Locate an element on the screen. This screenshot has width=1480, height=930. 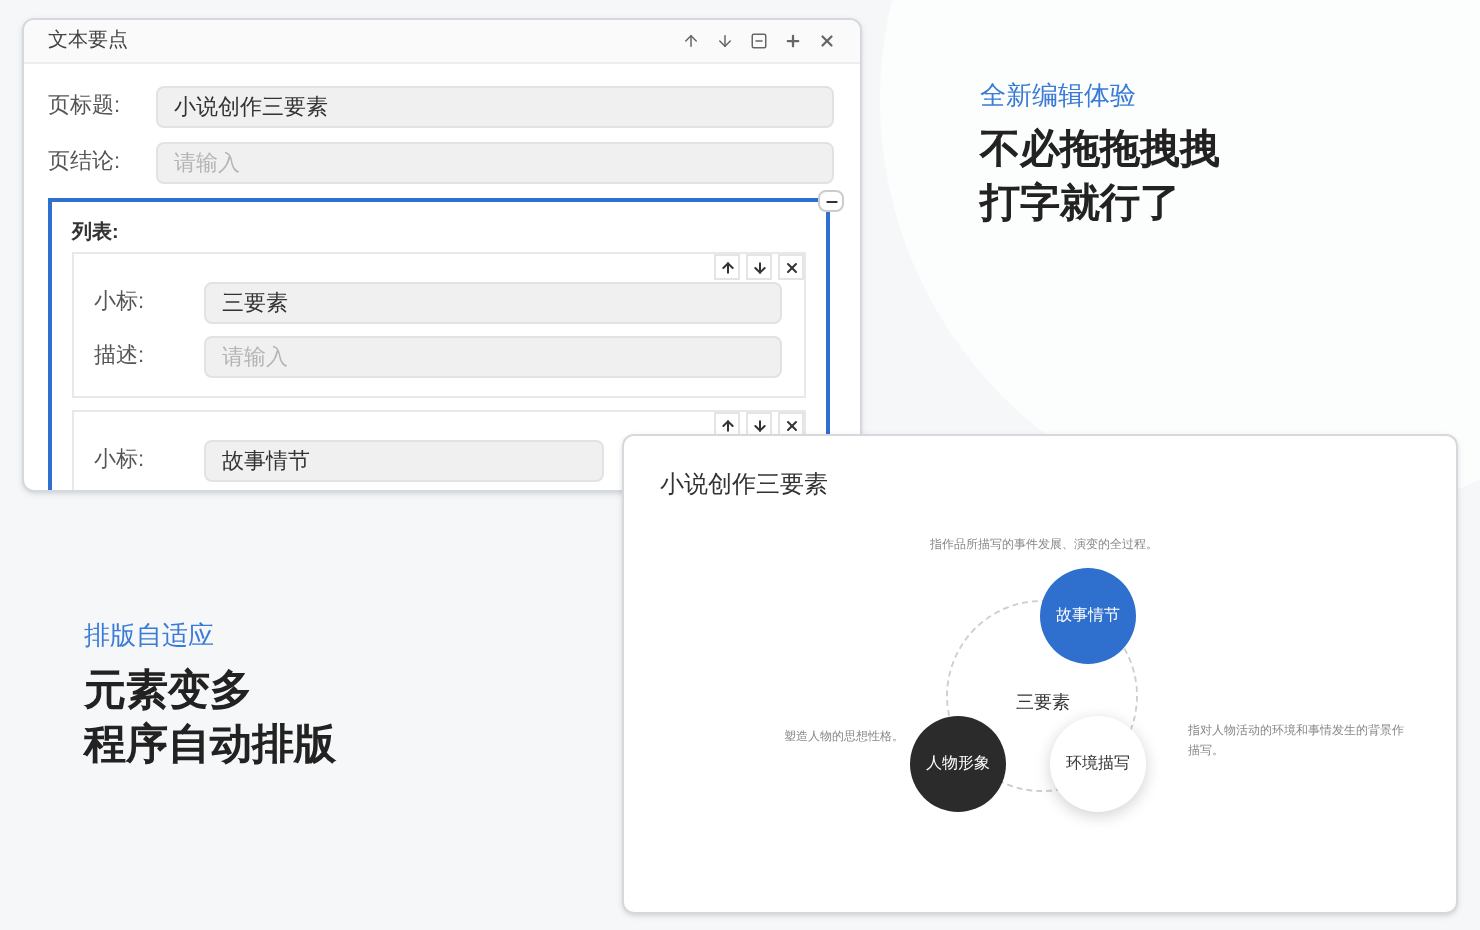
headline: 元素变多 is located at coordinates (169, 691).